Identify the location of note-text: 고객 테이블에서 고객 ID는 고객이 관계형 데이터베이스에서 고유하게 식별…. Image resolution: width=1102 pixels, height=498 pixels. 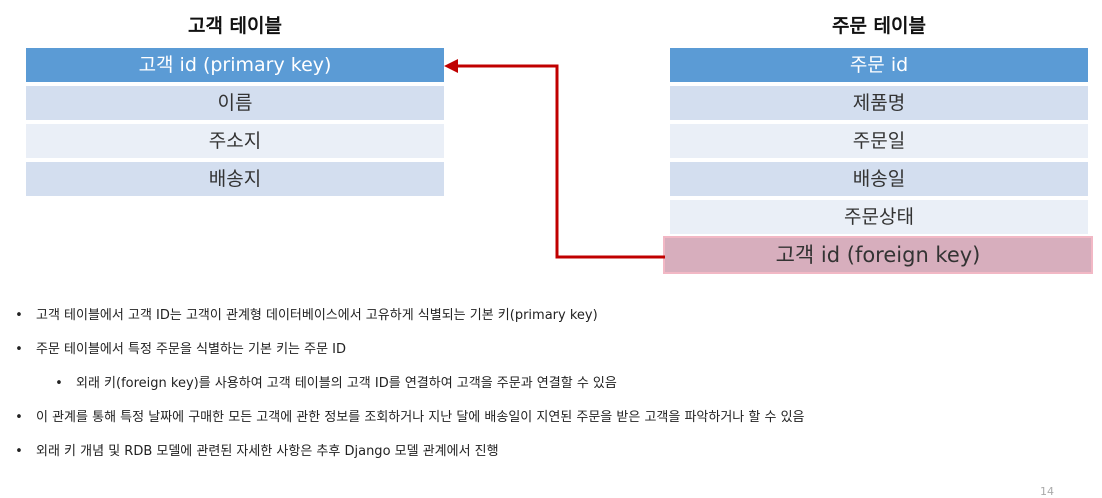
(317, 315).